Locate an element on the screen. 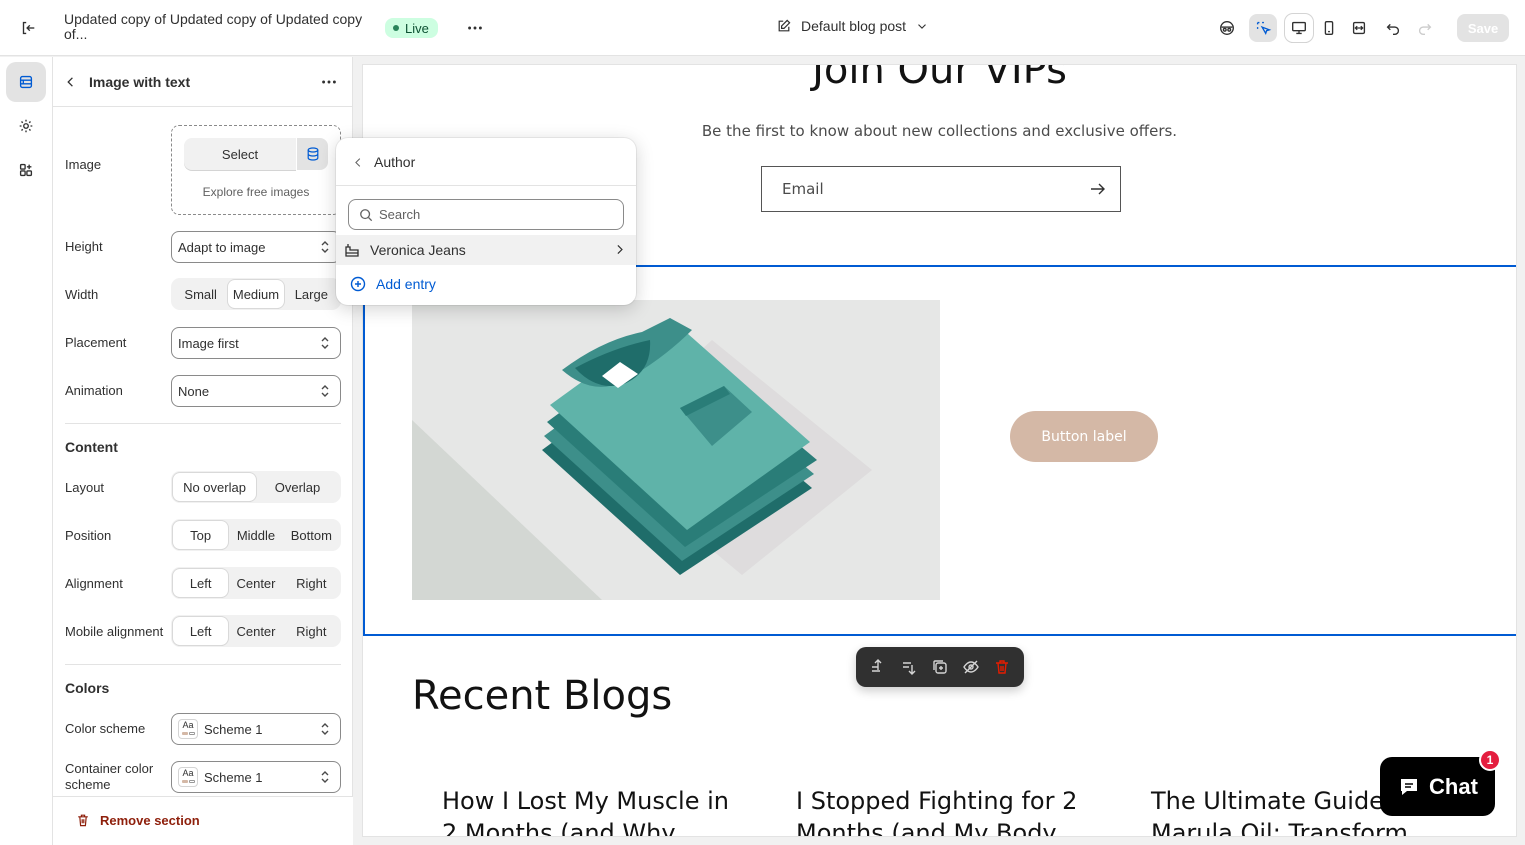  select-image-button: Select is located at coordinates (240, 154).